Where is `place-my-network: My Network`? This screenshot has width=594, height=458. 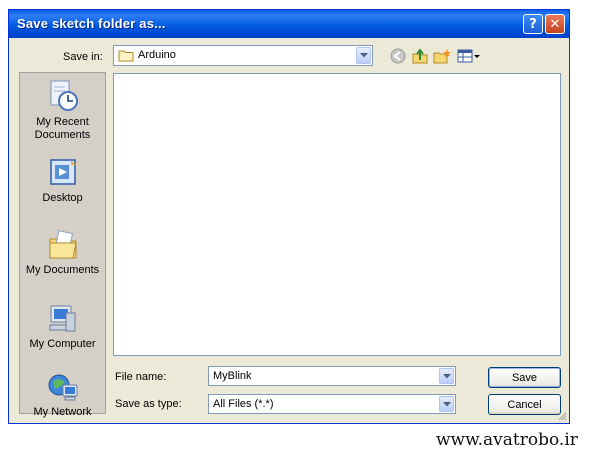 place-my-network: My Network is located at coordinates (62, 395).